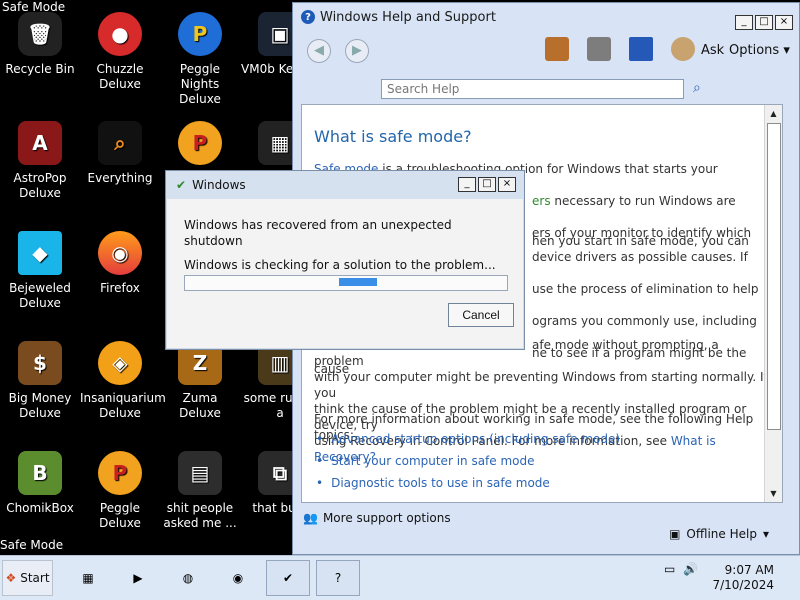 The height and width of the screenshot is (600, 800). I want to click on trash-icon: 🗑, so click(40, 34).